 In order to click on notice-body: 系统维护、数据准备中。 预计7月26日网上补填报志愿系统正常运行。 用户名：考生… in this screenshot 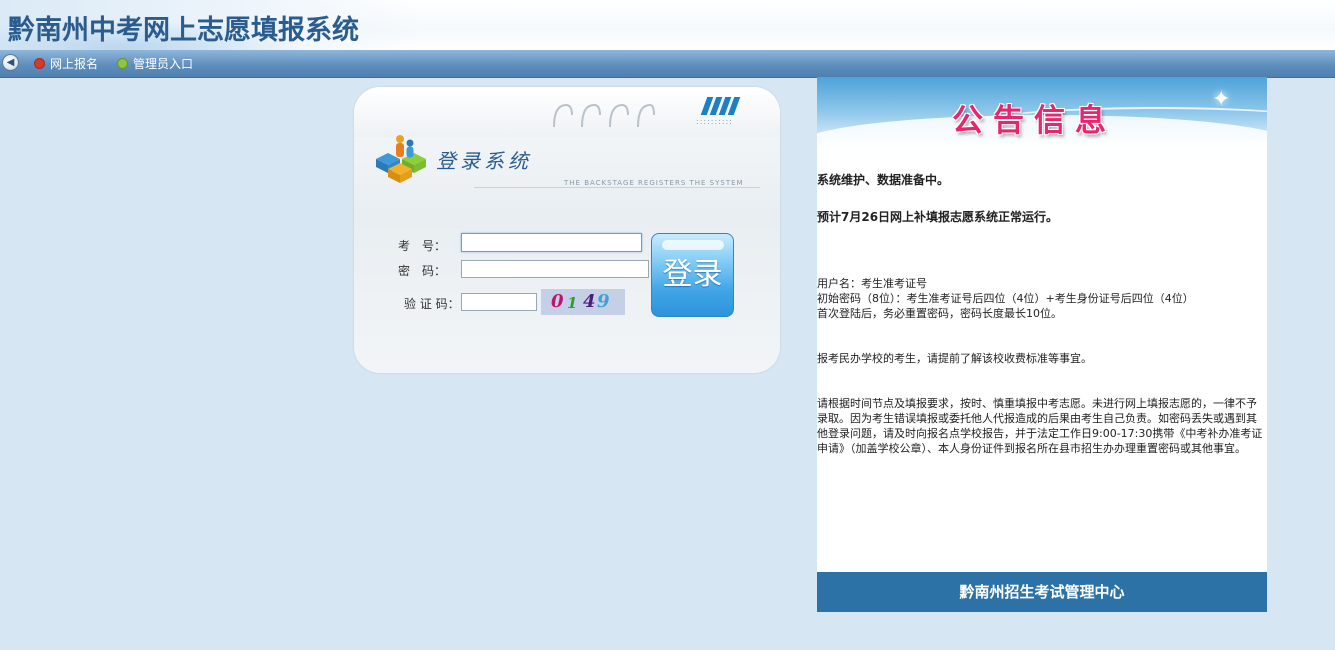, I will do `click(1041, 314)`.